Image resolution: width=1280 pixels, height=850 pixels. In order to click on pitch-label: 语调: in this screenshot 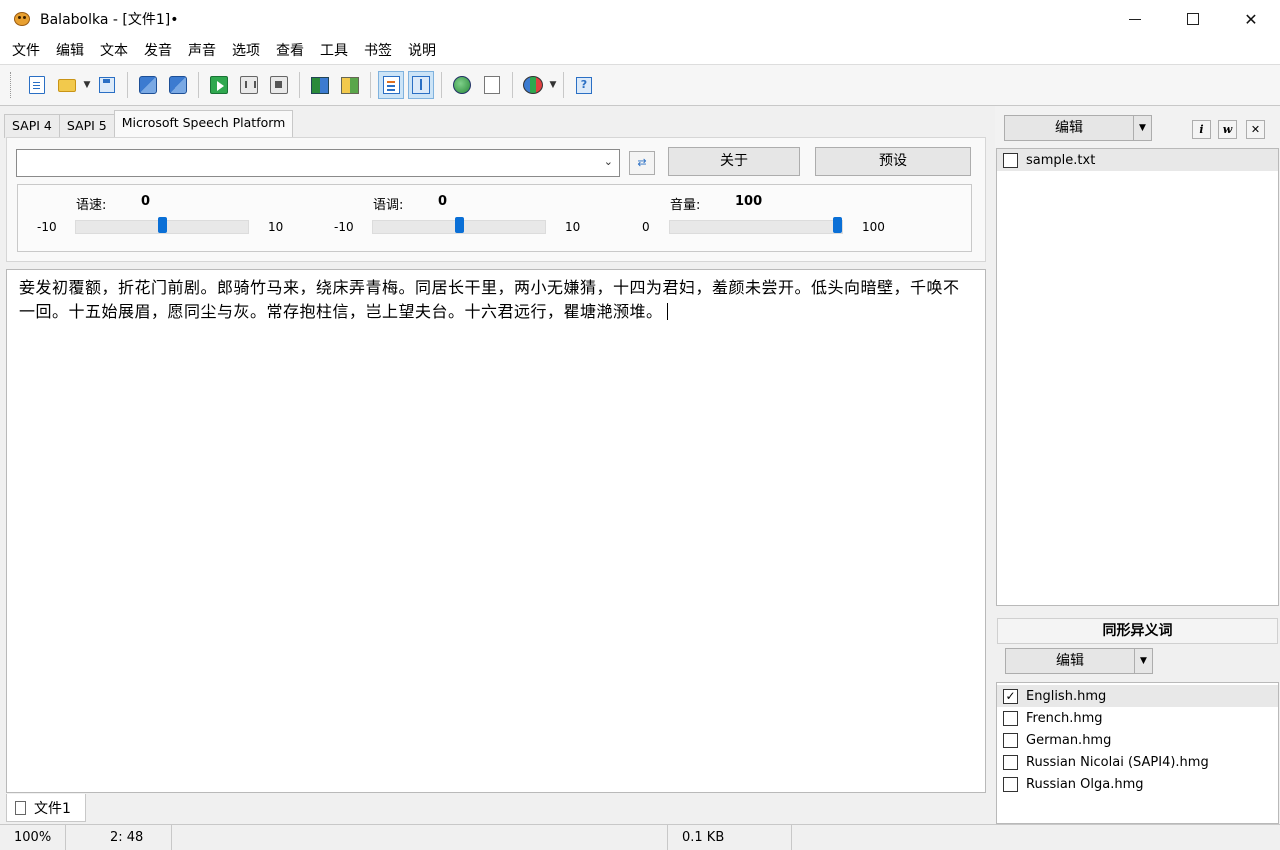, I will do `click(388, 205)`.